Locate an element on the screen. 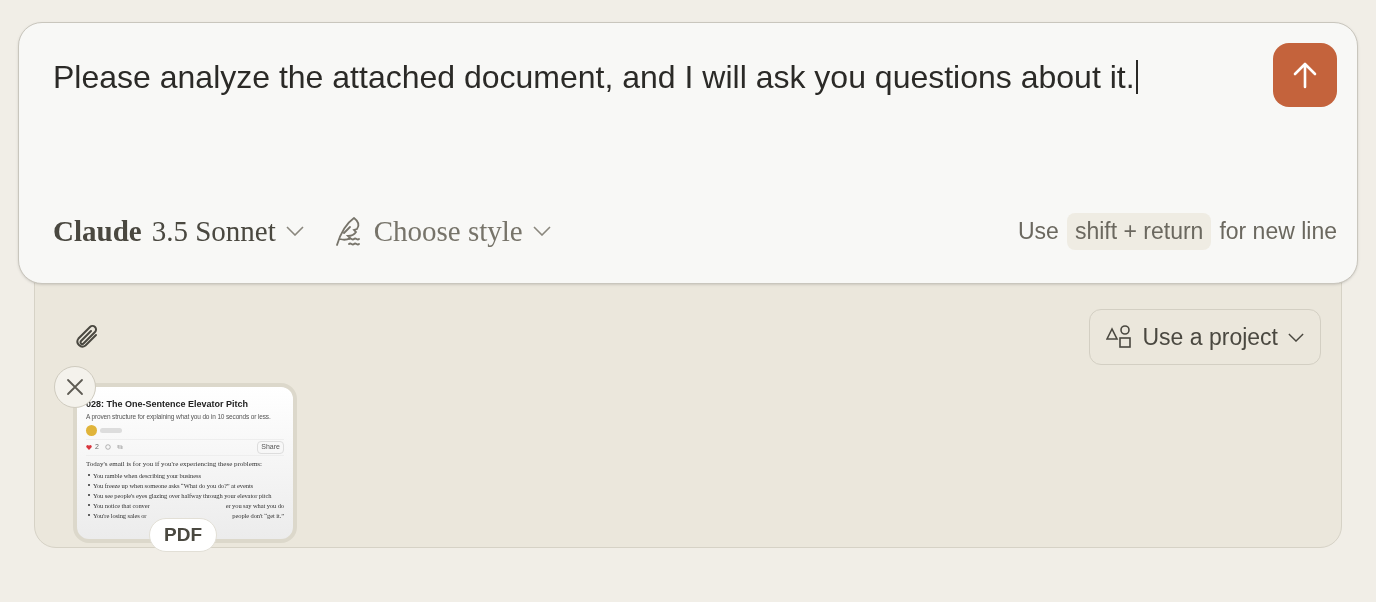  keyboard-shortcut: shift + return is located at coordinates (1139, 231).